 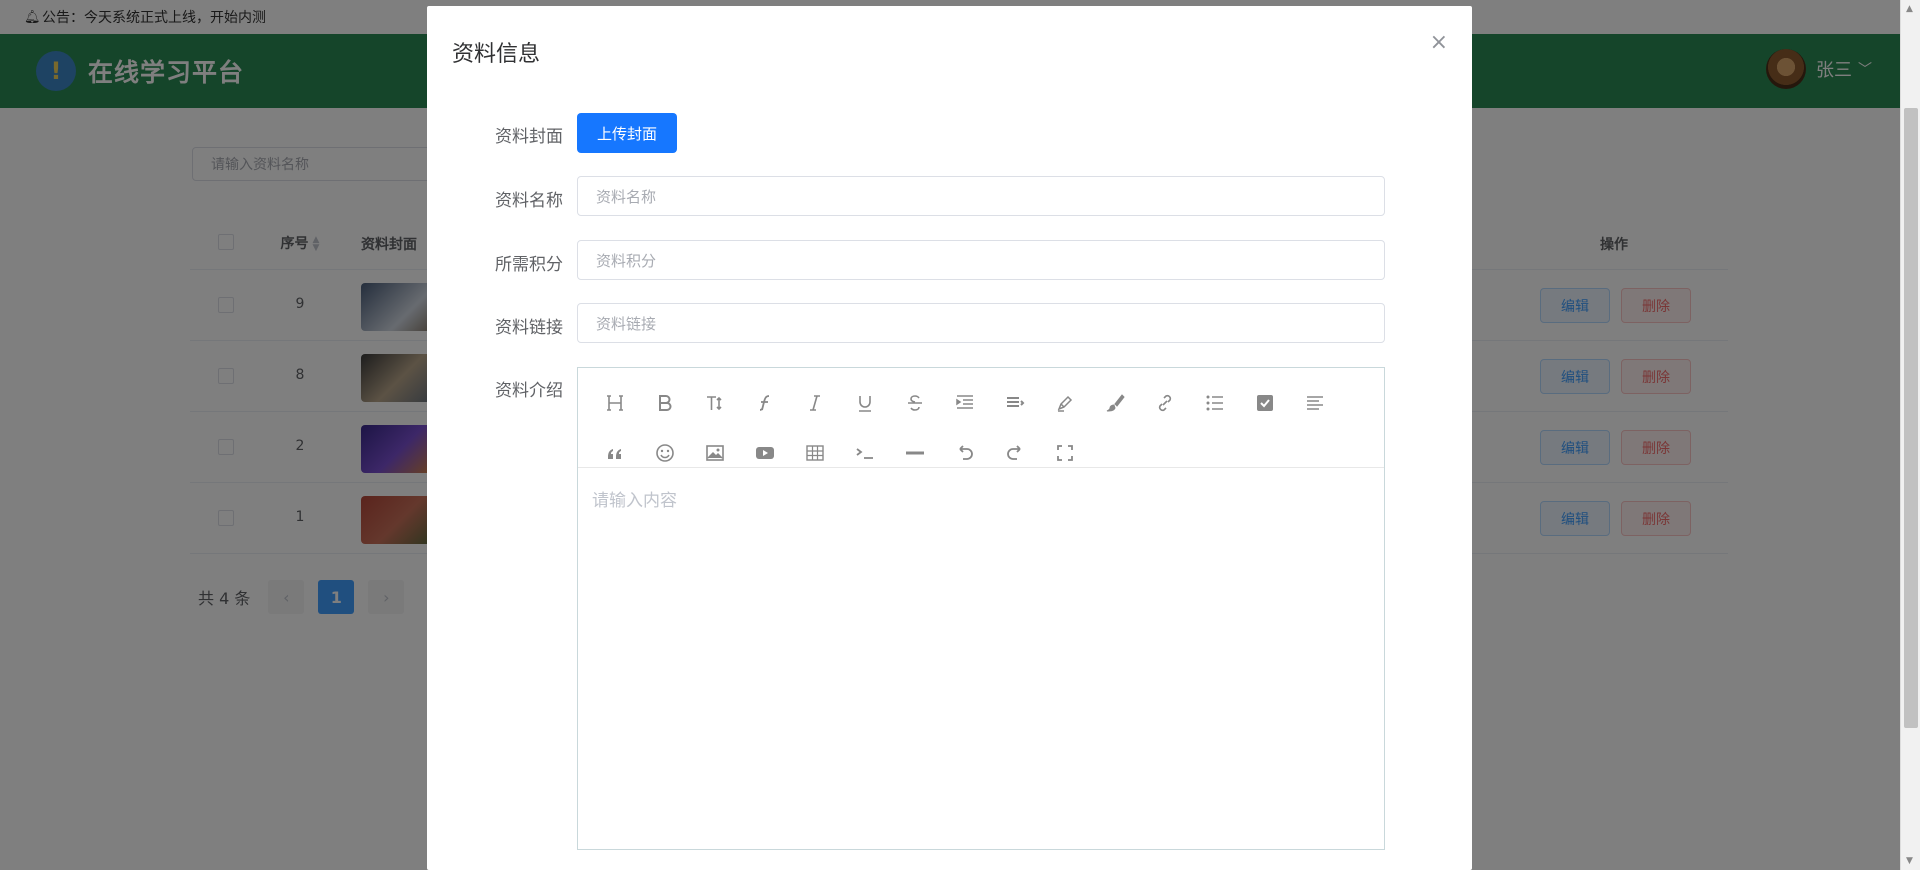 What do you see at coordinates (865, 453) in the screenshot?
I see `code-icon` at bounding box center [865, 453].